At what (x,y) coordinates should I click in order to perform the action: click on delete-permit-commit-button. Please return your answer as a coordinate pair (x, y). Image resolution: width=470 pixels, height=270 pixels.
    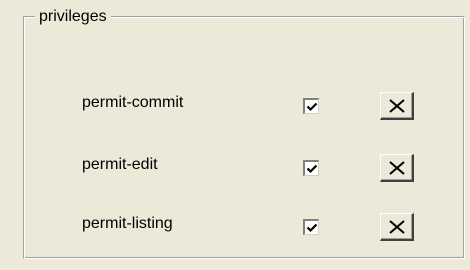
    Looking at the image, I should click on (397, 106).